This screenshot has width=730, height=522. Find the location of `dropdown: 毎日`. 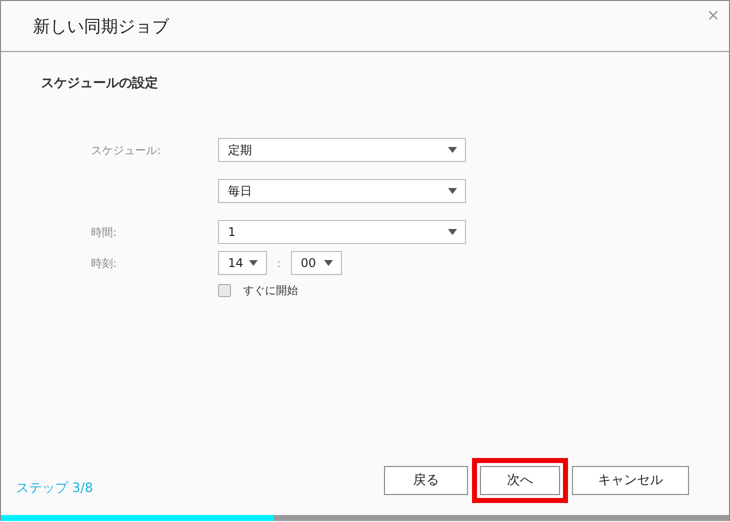

dropdown: 毎日 is located at coordinates (342, 191).